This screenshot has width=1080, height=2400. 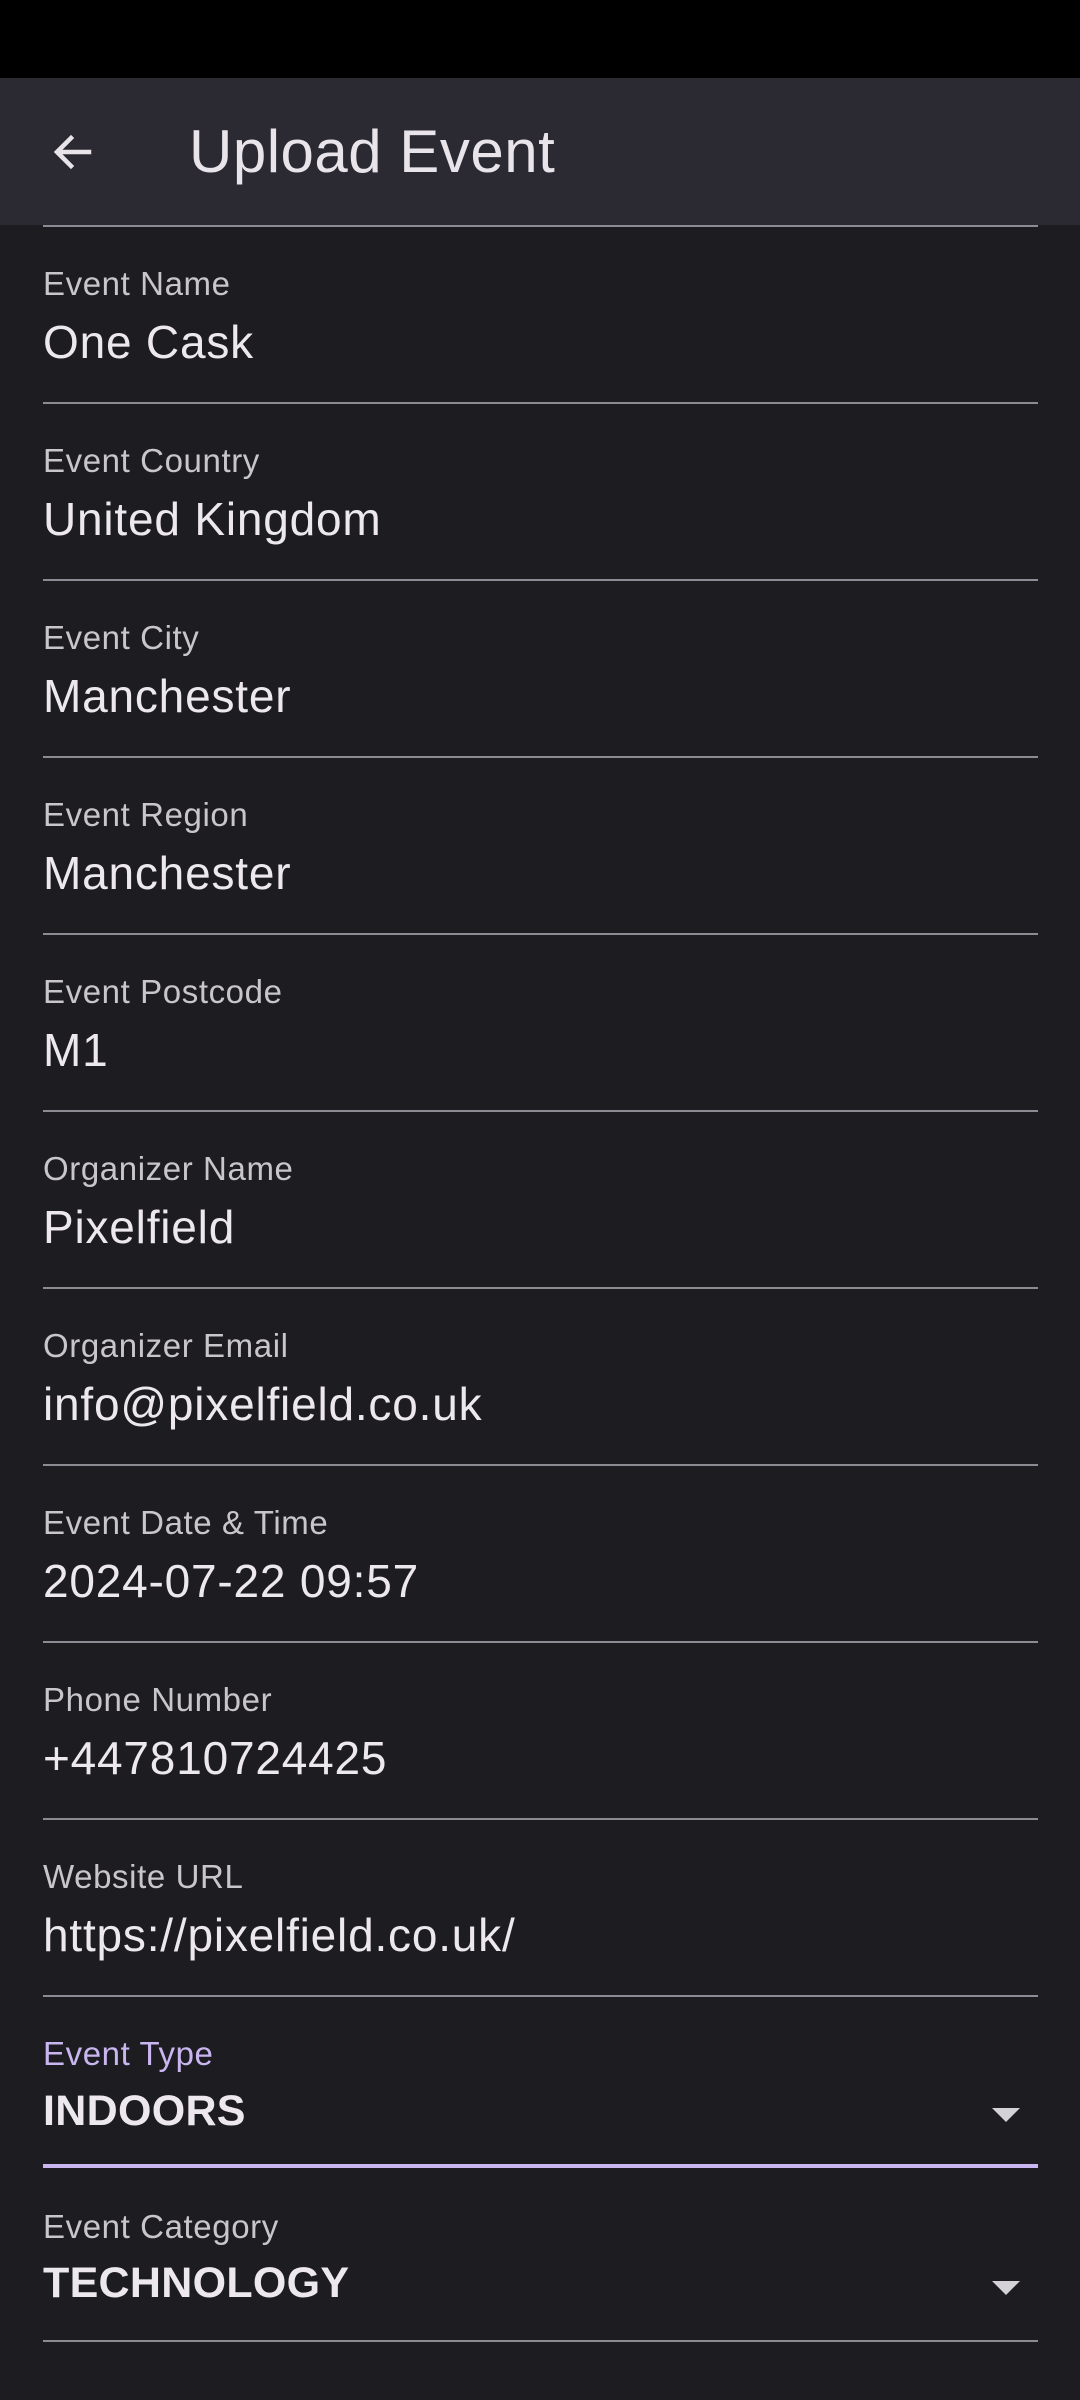 What do you see at coordinates (540, 1377) in the screenshot?
I see `organizer-email-field: Organizer Email info@pixelfield.co.uk` at bounding box center [540, 1377].